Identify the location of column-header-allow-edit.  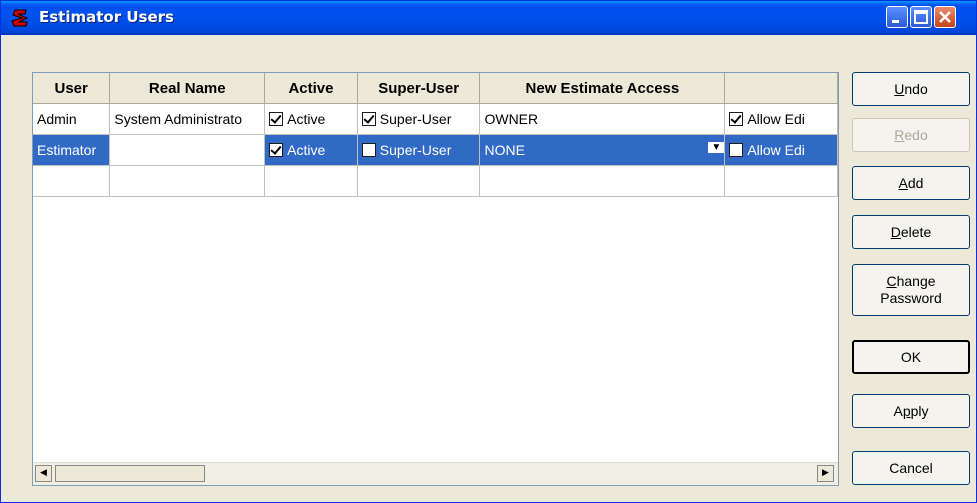
(781, 88).